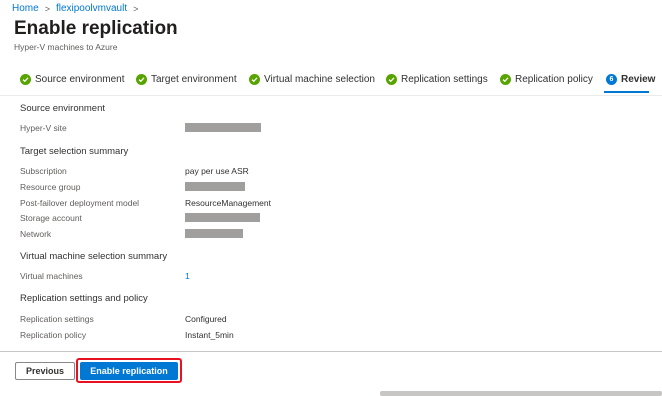 The width and height of the screenshot is (662, 396). Describe the element at coordinates (129, 371) in the screenshot. I see `enable-replication-button: Enable replication` at that location.